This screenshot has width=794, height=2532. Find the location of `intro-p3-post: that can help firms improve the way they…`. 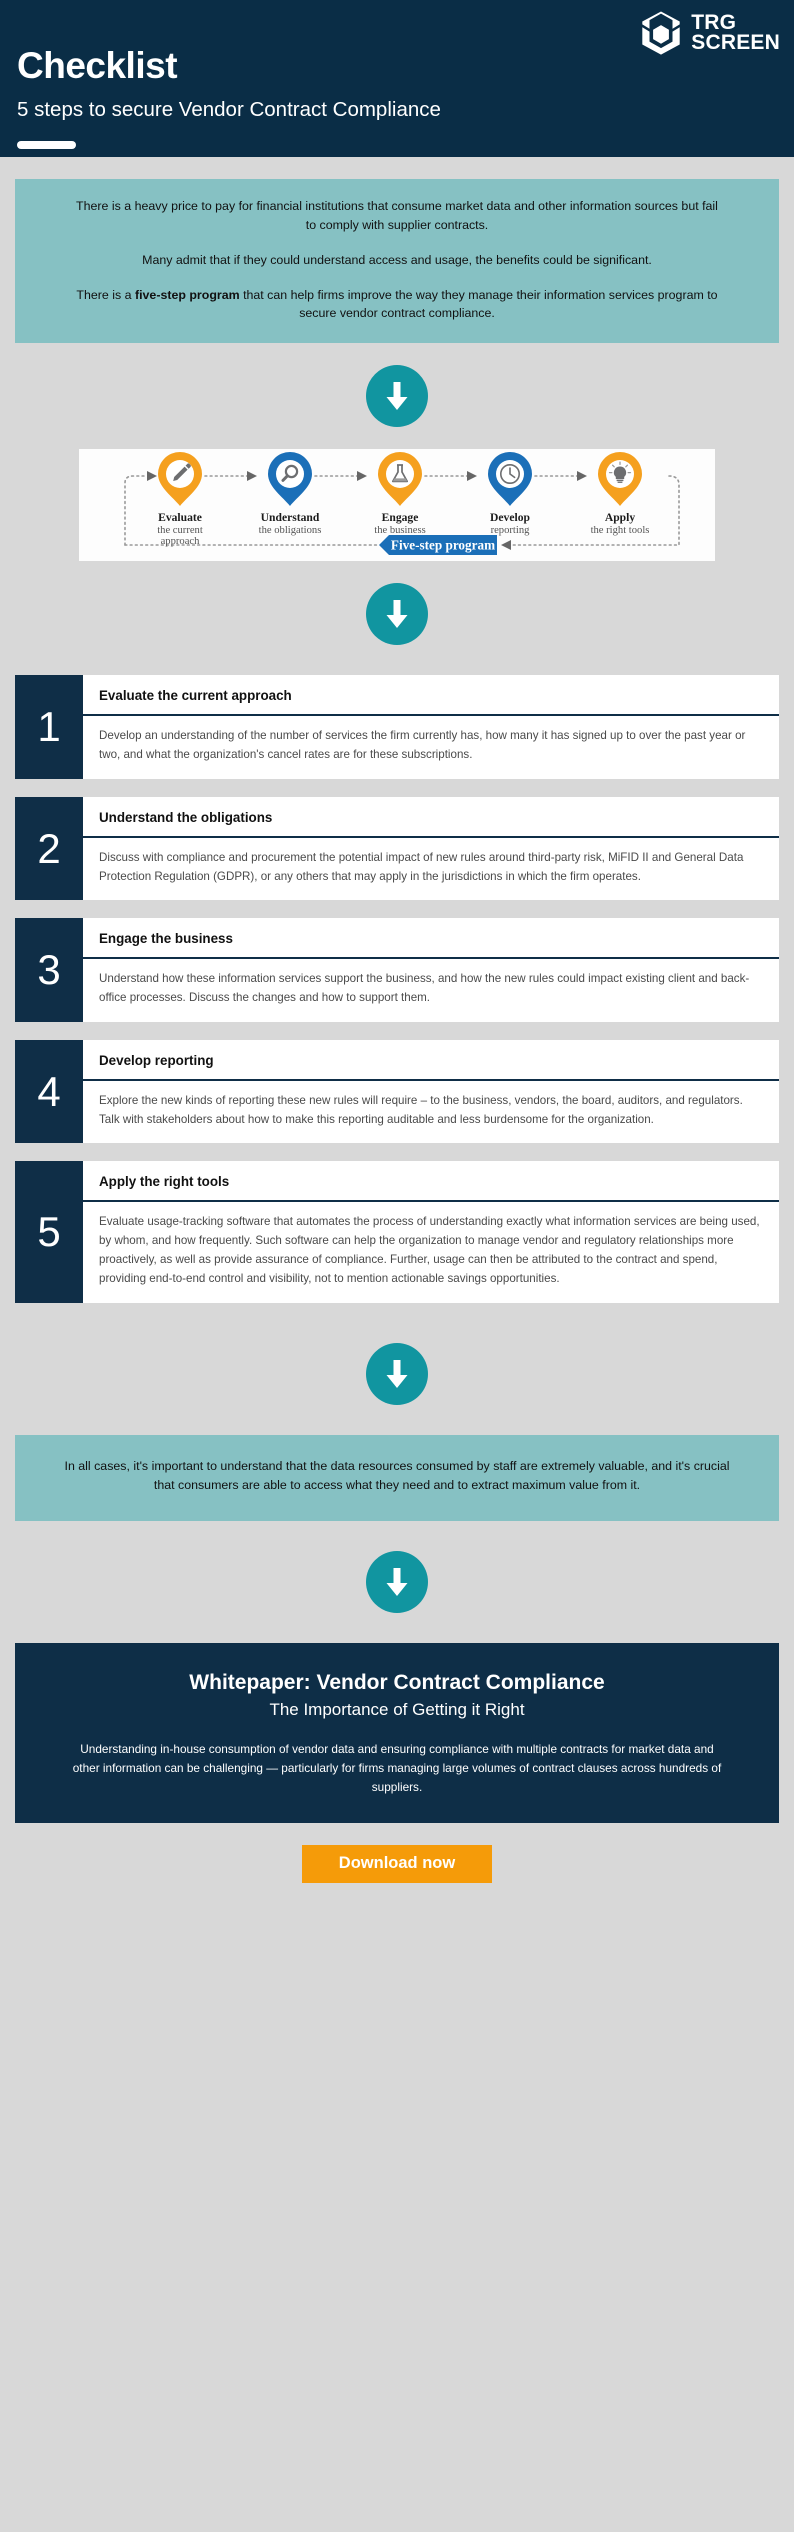

intro-p3-post: that can help firms improve the way they… is located at coordinates (478, 304).